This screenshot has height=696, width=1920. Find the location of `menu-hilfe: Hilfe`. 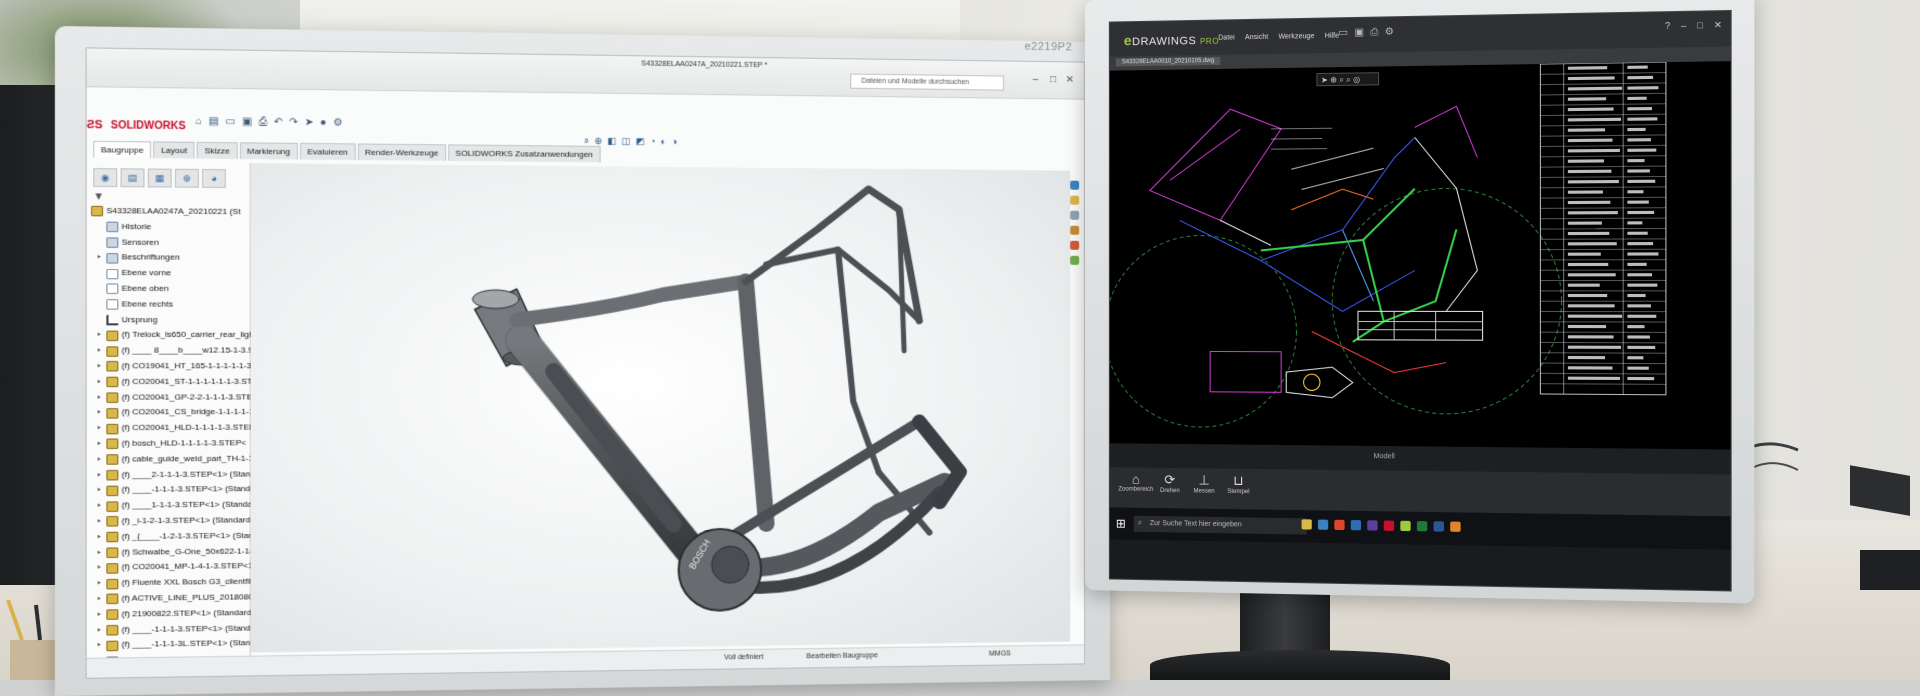

menu-hilfe: Hilfe is located at coordinates (1332, 36).